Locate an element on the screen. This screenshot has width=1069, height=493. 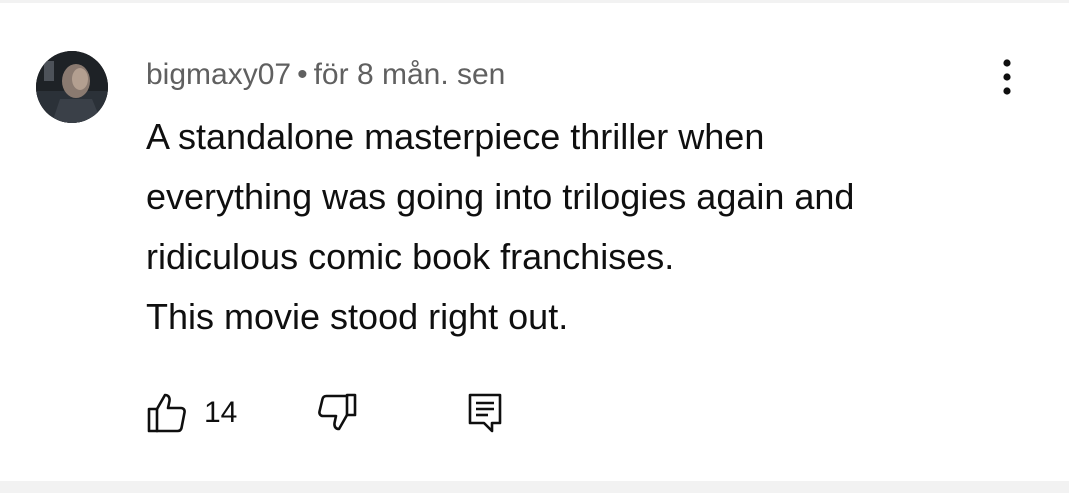
thumbs-down-icon is located at coordinates (337, 412).